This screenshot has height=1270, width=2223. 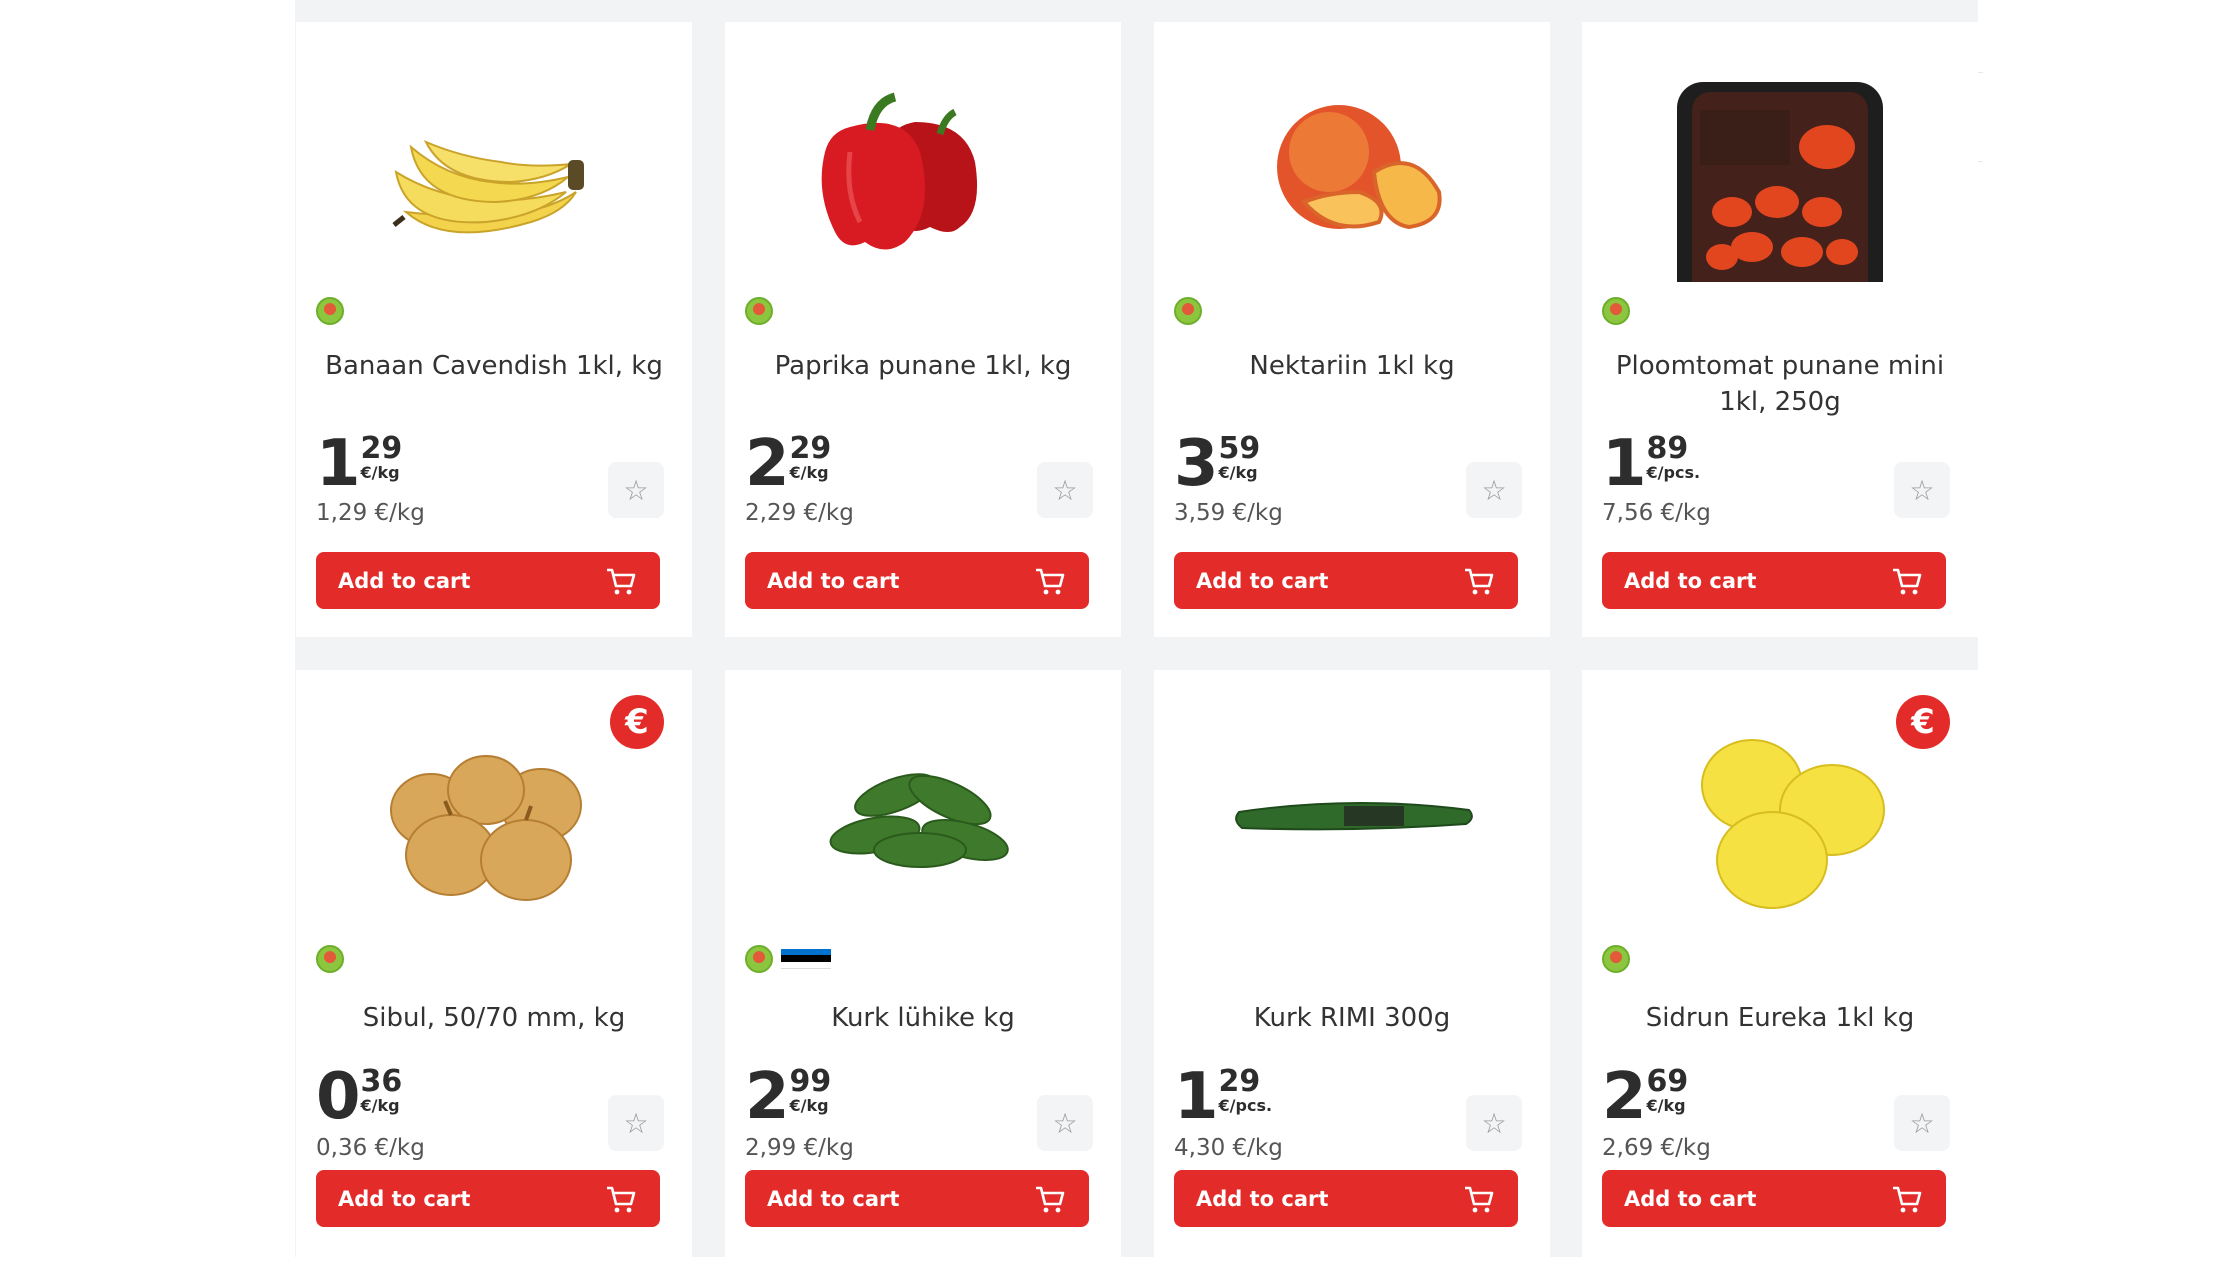 What do you see at coordinates (359, 1097) in the screenshot?
I see `product-price: 0 36 €/kg` at bounding box center [359, 1097].